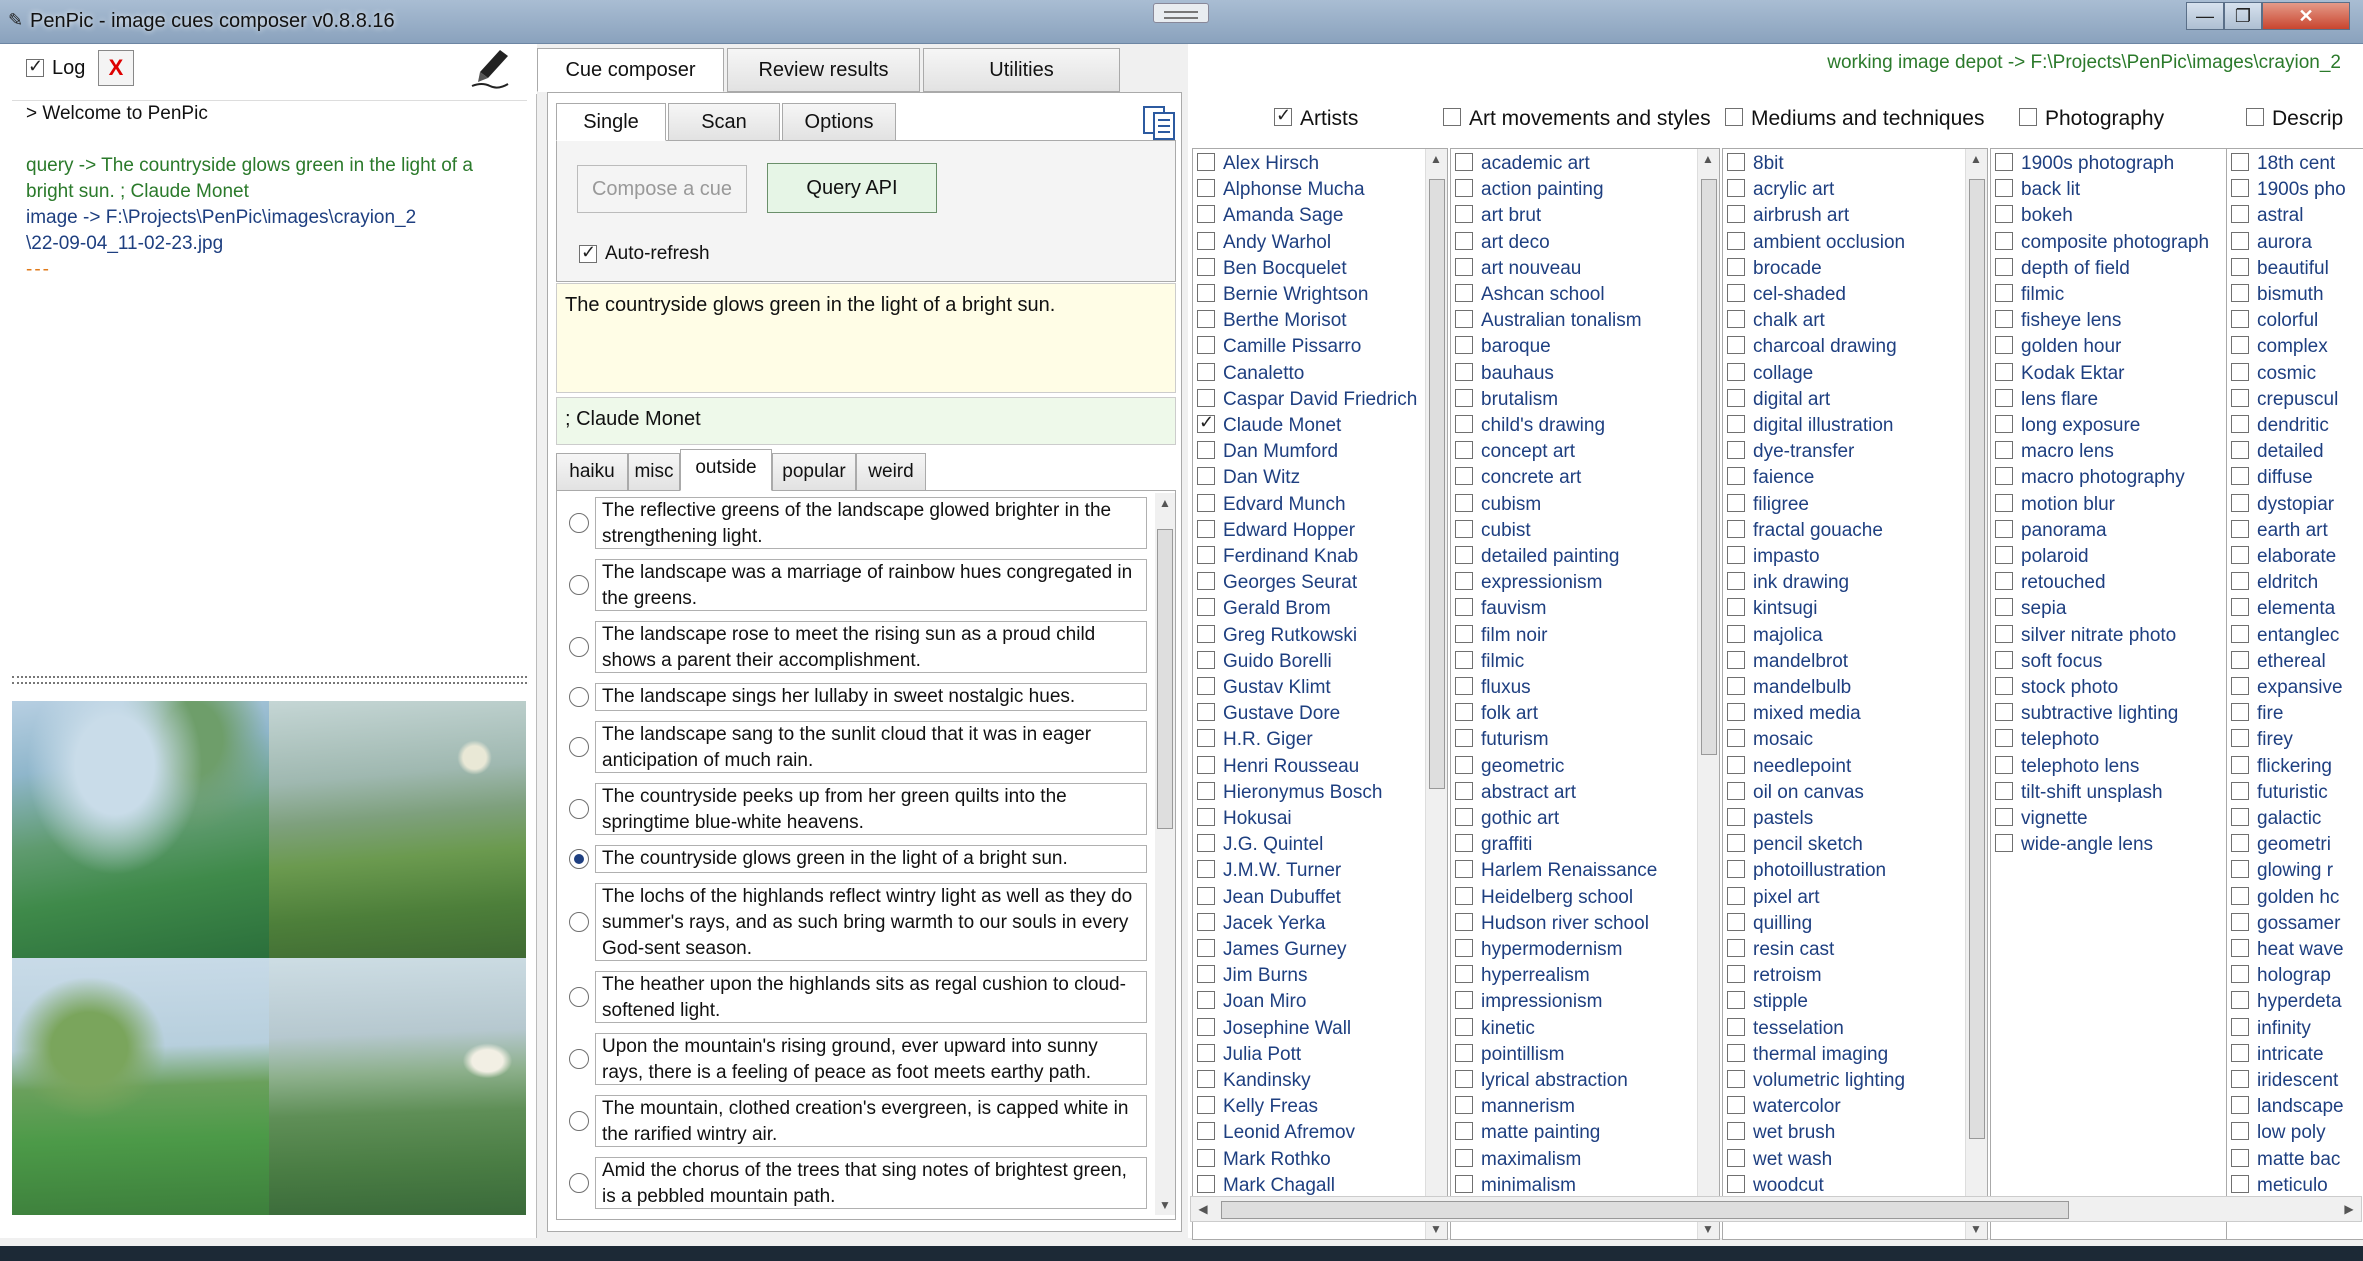 Image resolution: width=2363 pixels, height=1261 pixels. What do you see at coordinates (1278, 768) in the screenshot?
I see `modifier-item: Henri Rousseau` at bounding box center [1278, 768].